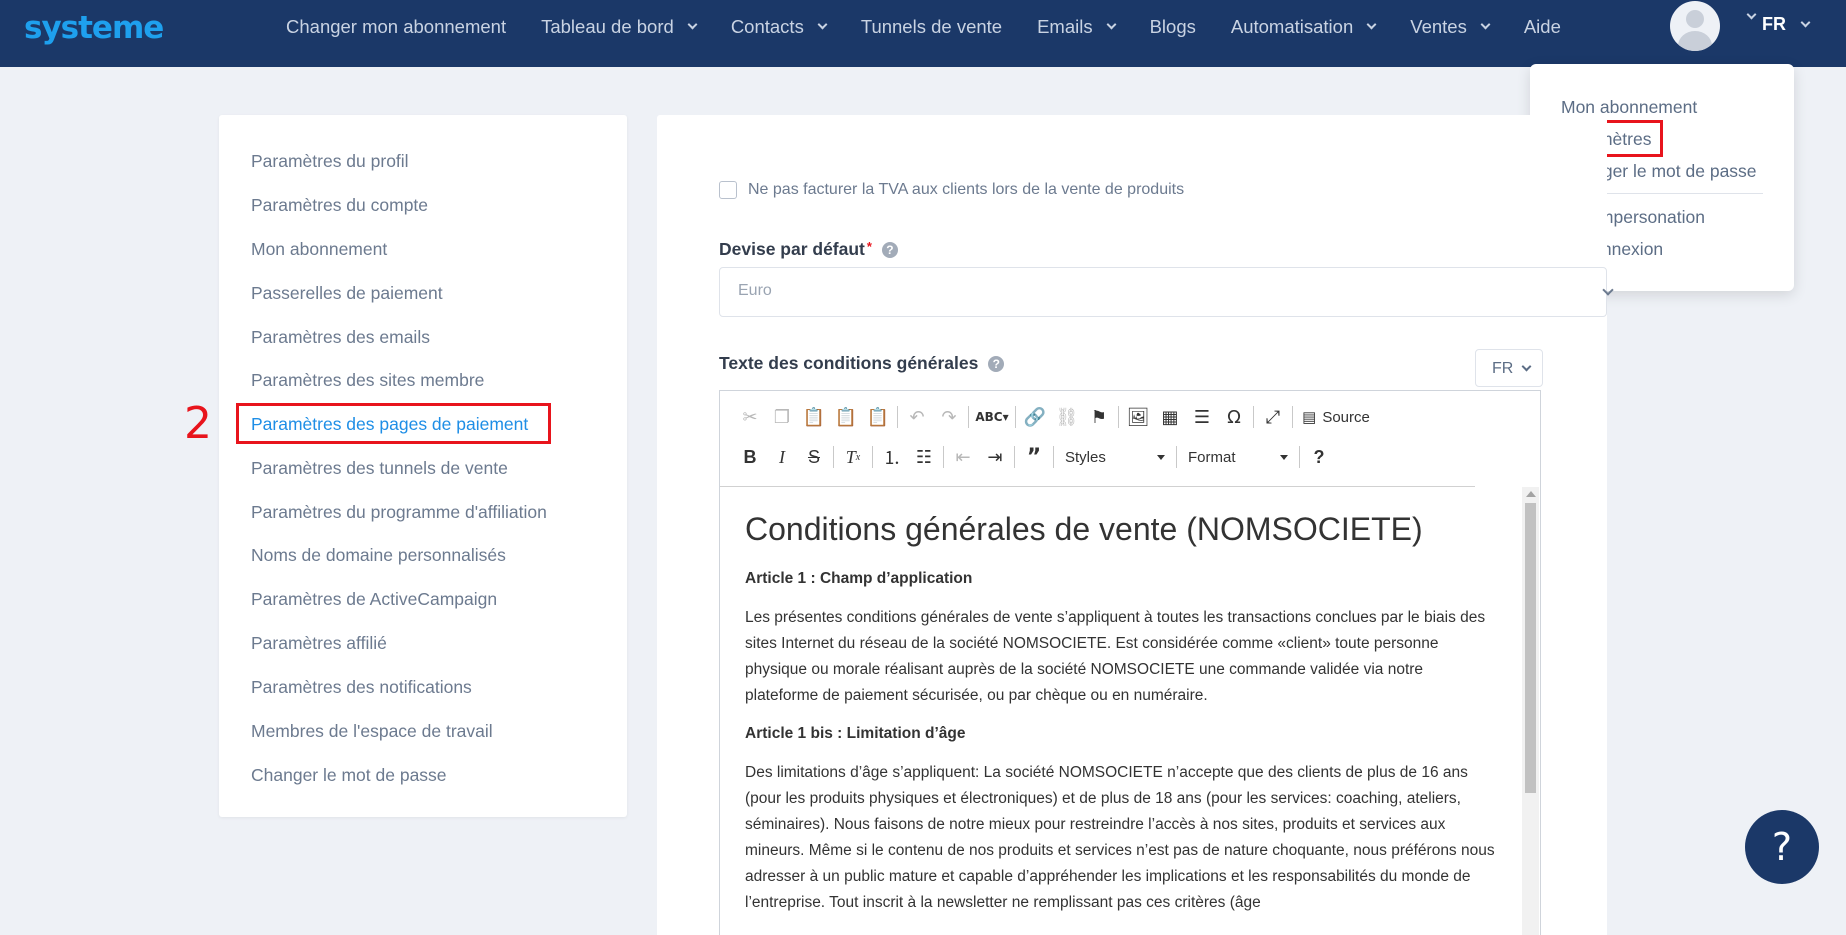 This screenshot has height=935, width=1846. Describe the element at coordinates (1751, 14) in the screenshot. I see `avatar-chevron-down-icon` at that location.